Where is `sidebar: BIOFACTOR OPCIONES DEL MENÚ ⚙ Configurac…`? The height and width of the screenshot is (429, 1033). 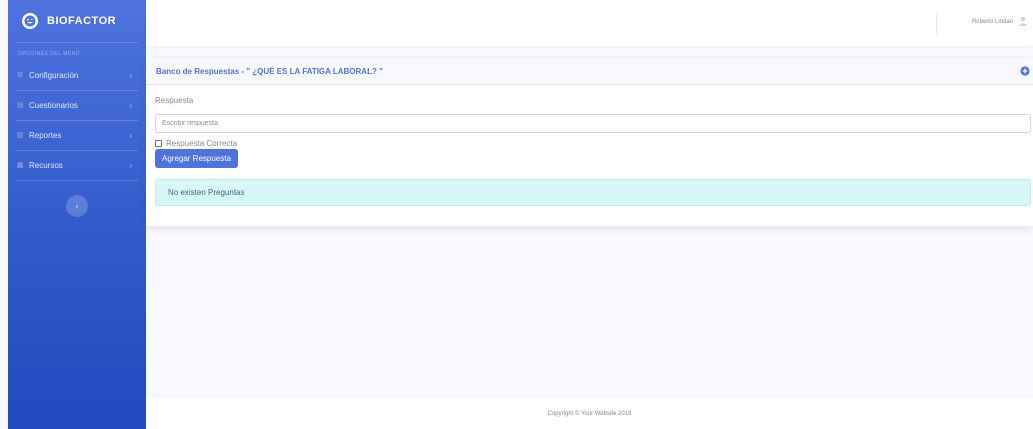
sidebar: BIOFACTOR OPCIONES DEL MENÚ ⚙ Configurac… is located at coordinates (77, 214).